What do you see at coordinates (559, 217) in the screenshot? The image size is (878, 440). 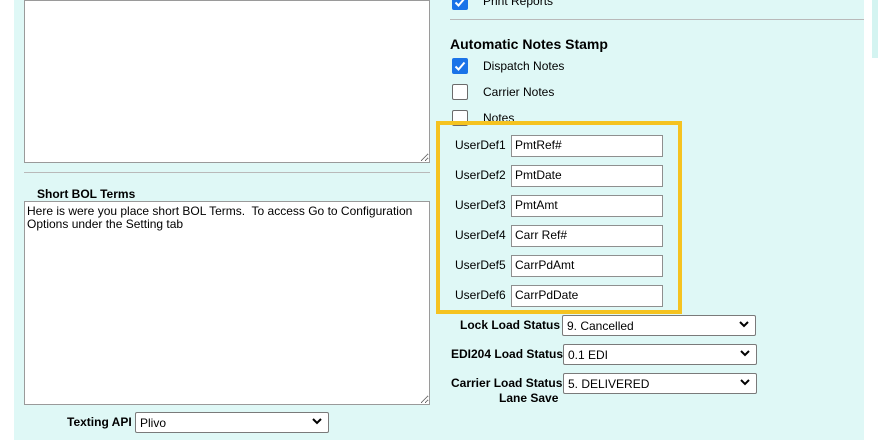 I see `highlight-box` at bounding box center [559, 217].